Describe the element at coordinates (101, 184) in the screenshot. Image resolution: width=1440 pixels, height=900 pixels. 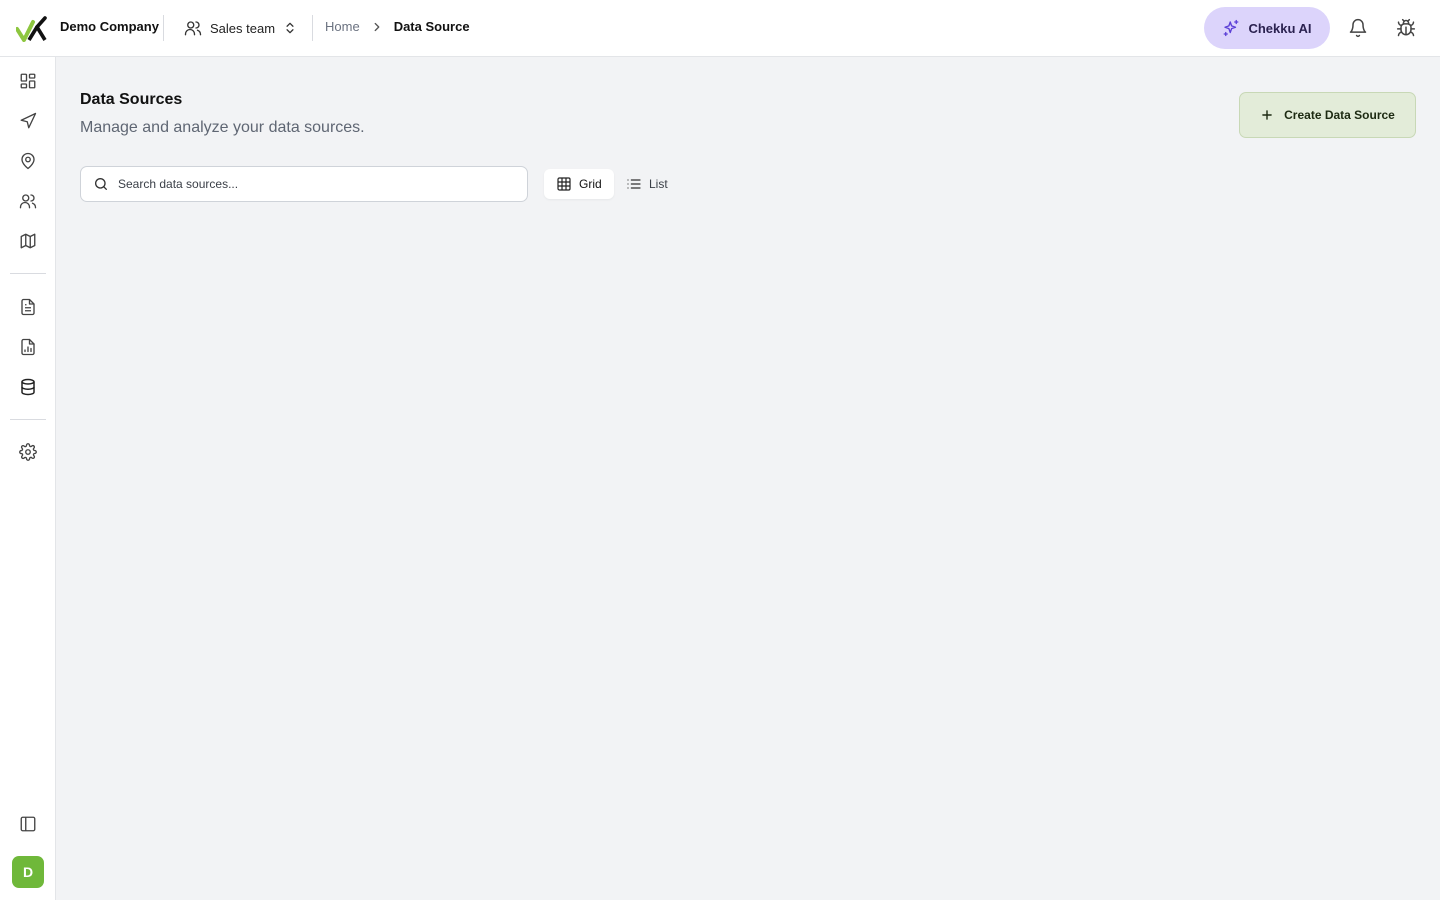
I see `search-icon` at that location.